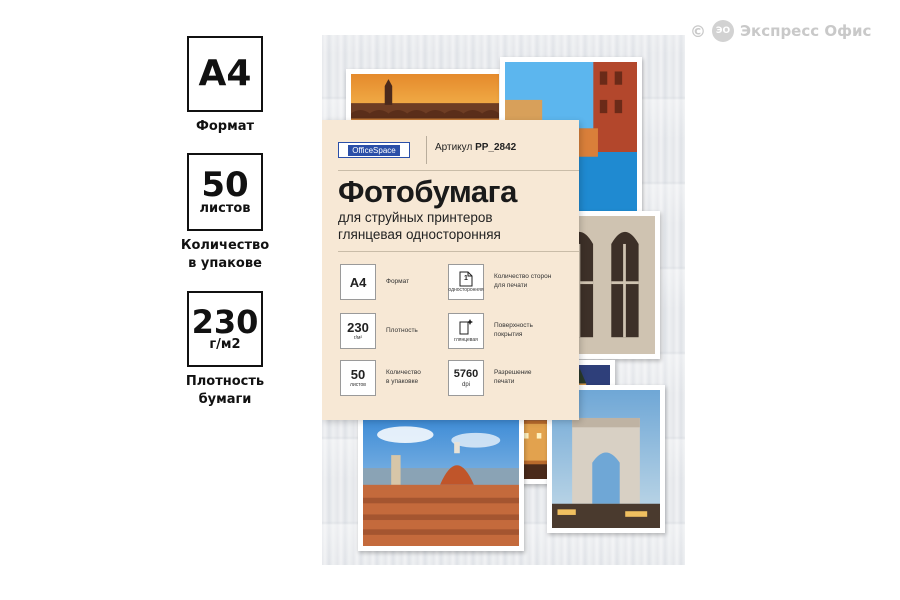  Describe the element at coordinates (225, 264) in the screenshot. I see `spec-quantity-caption-line2: в упакове` at that location.